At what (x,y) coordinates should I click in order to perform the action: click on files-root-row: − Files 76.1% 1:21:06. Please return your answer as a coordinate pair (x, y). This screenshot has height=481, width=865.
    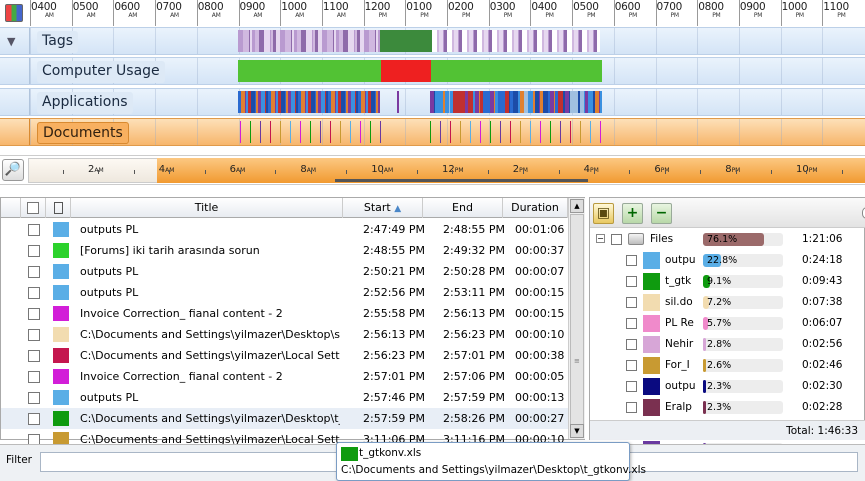
    Looking at the image, I should click on (727, 239).